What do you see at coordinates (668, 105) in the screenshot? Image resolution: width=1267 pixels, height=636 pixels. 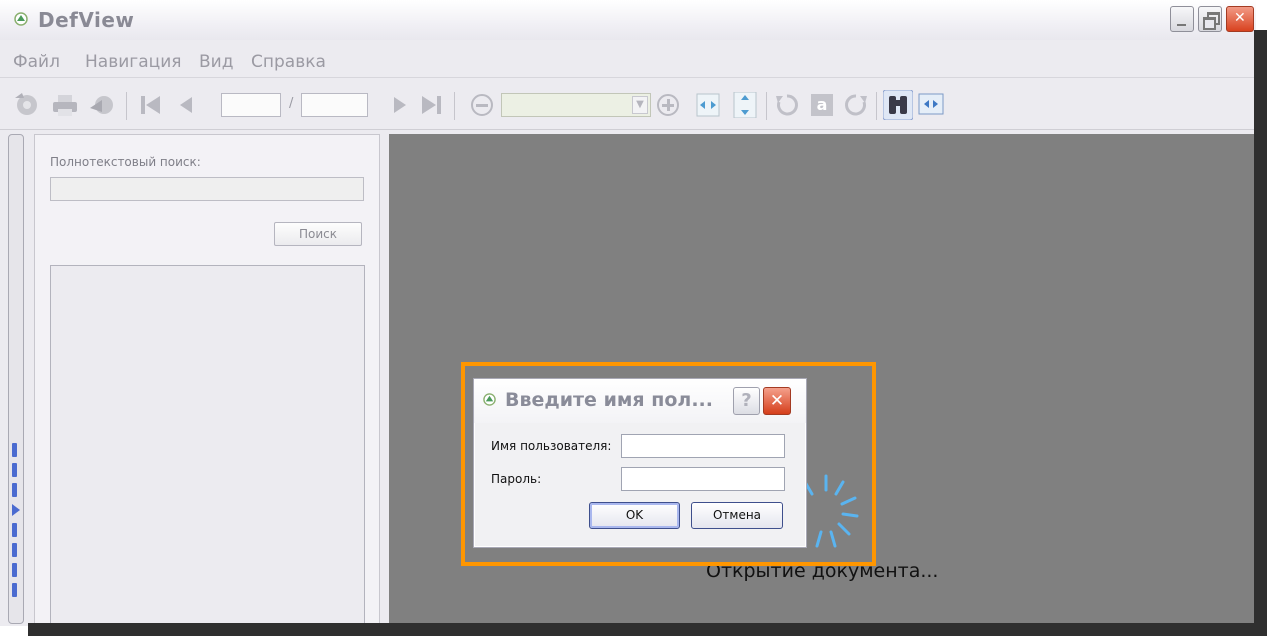 I see `zoom-in-icon` at bounding box center [668, 105].